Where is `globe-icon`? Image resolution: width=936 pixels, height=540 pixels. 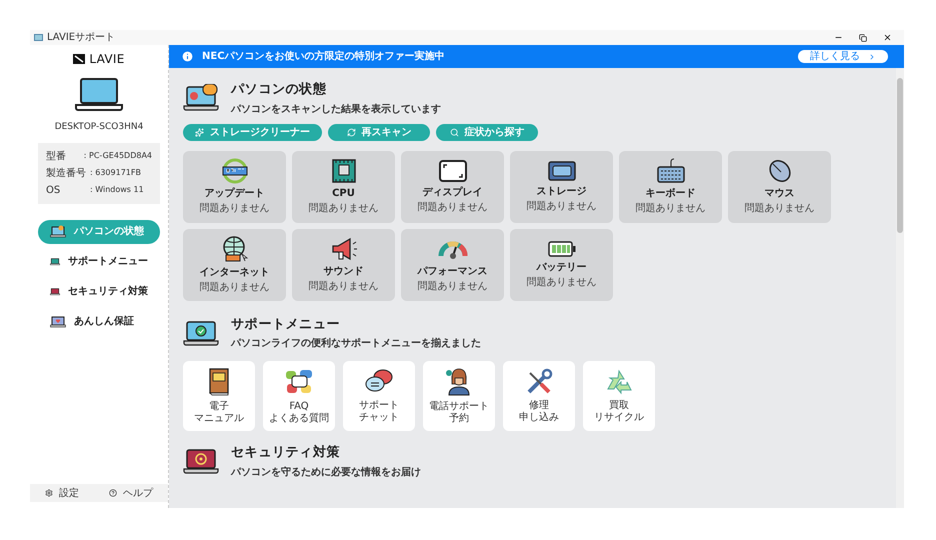 globe-icon is located at coordinates (234, 249).